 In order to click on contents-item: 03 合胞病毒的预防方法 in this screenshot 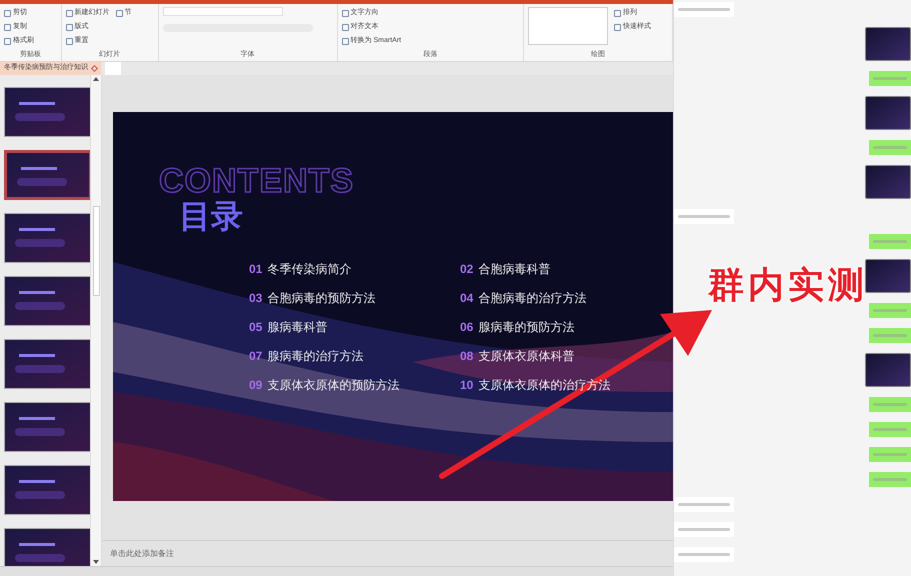, I will do `click(312, 298)`.